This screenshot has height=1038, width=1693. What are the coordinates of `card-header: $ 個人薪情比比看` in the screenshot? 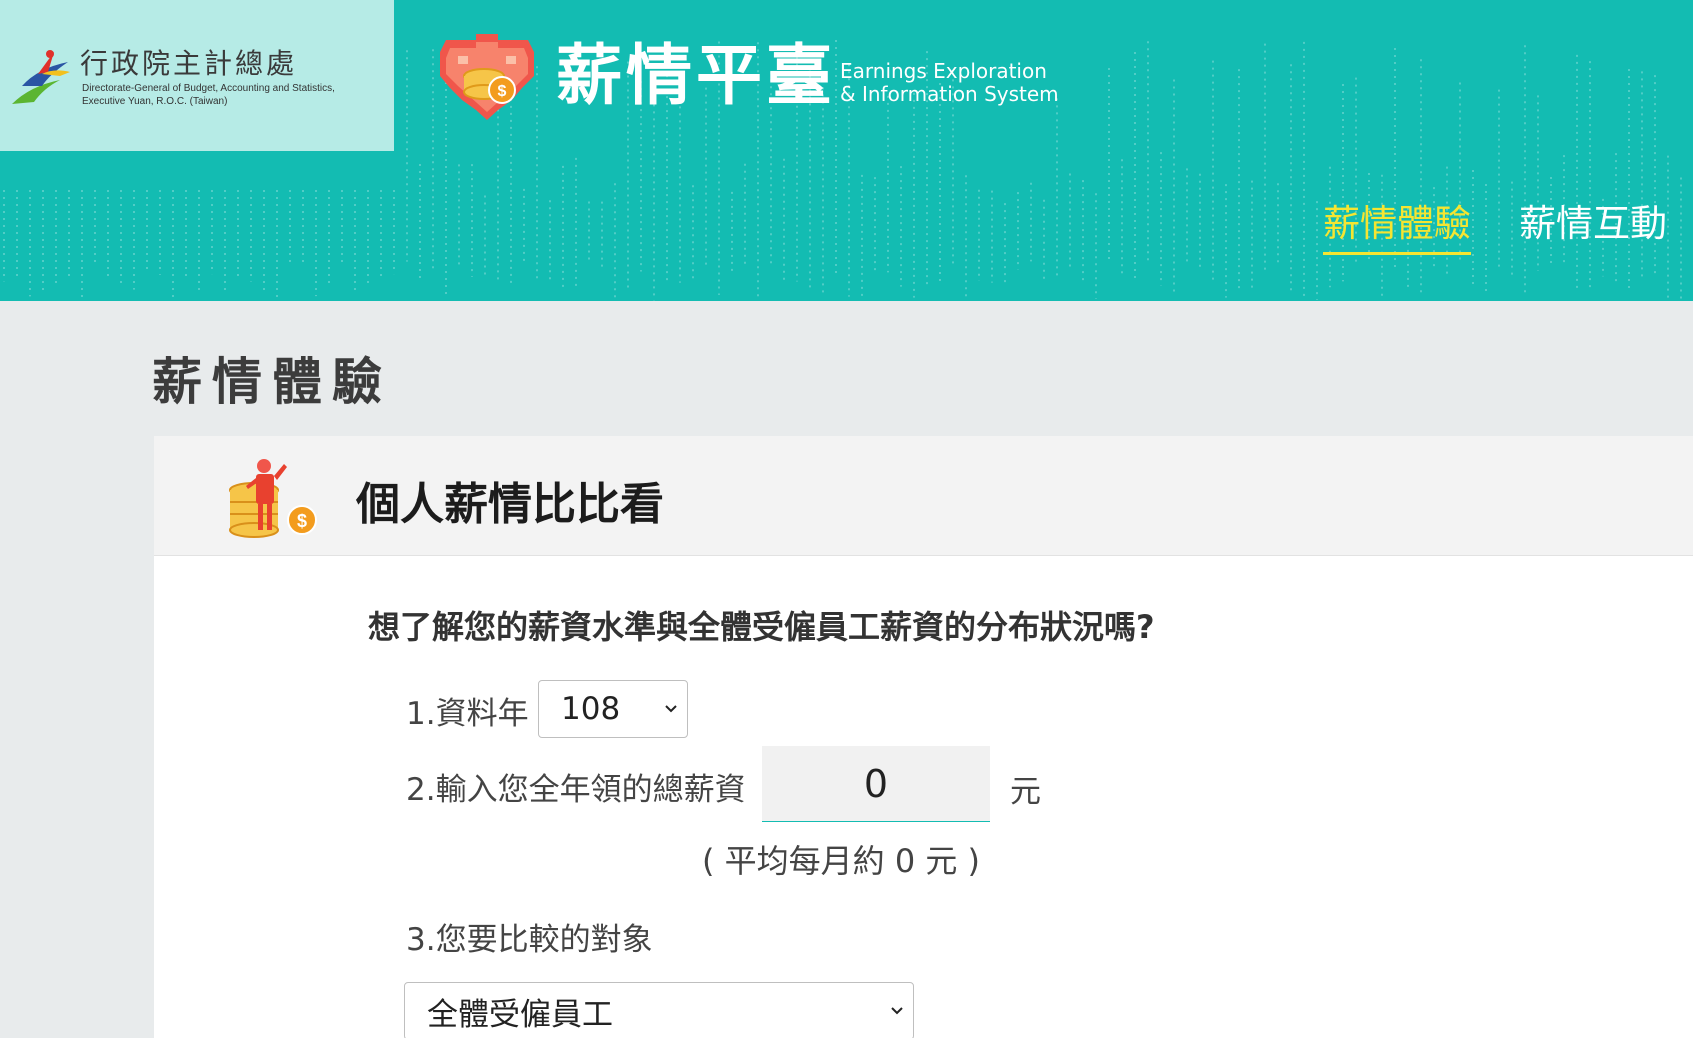 It's located at (923, 496).